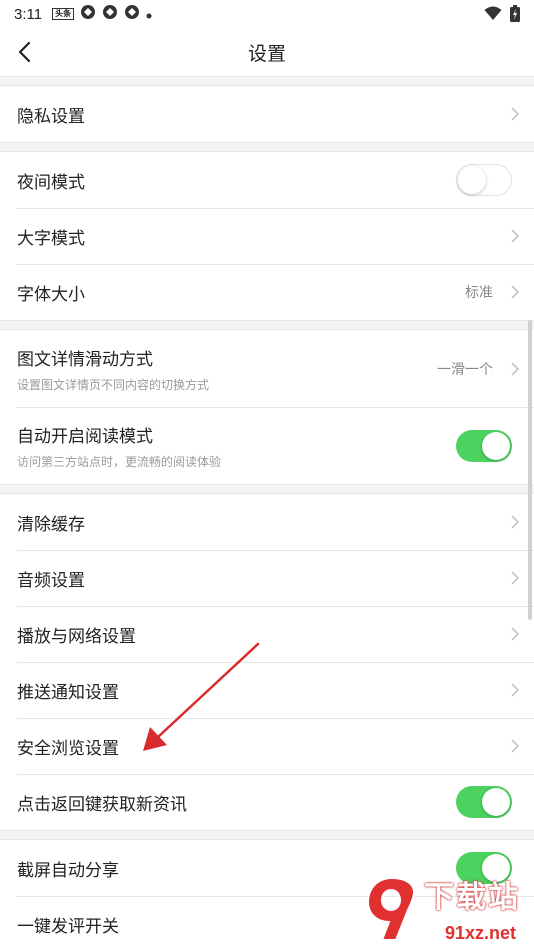 The width and height of the screenshot is (534, 950). Describe the element at coordinates (113, 384) in the screenshot. I see `item-description: 设置图文详情页不同内容的切换方式` at that location.